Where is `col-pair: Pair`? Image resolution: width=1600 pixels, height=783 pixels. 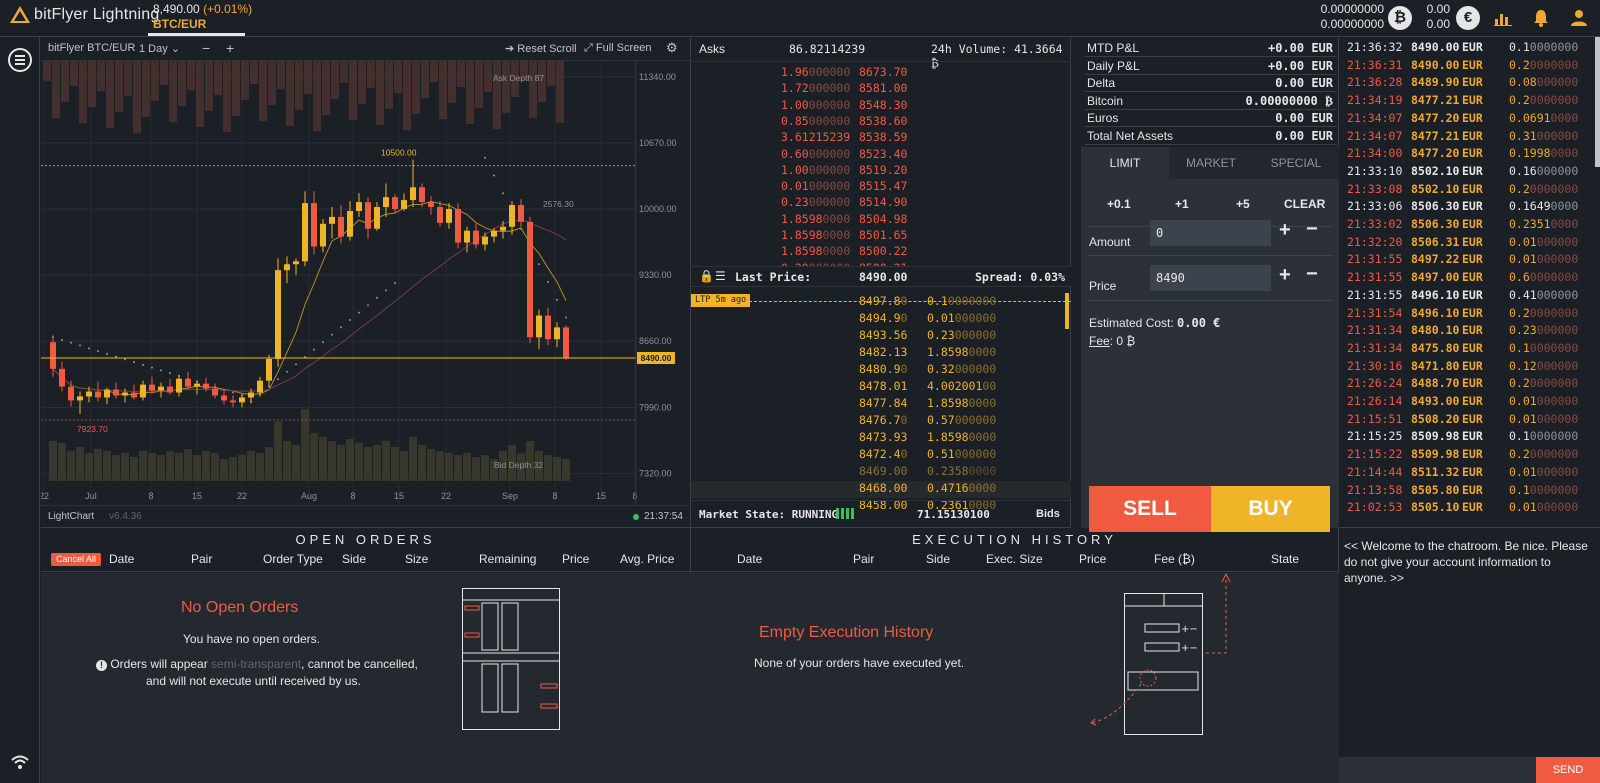 col-pair: Pair is located at coordinates (201, 559).